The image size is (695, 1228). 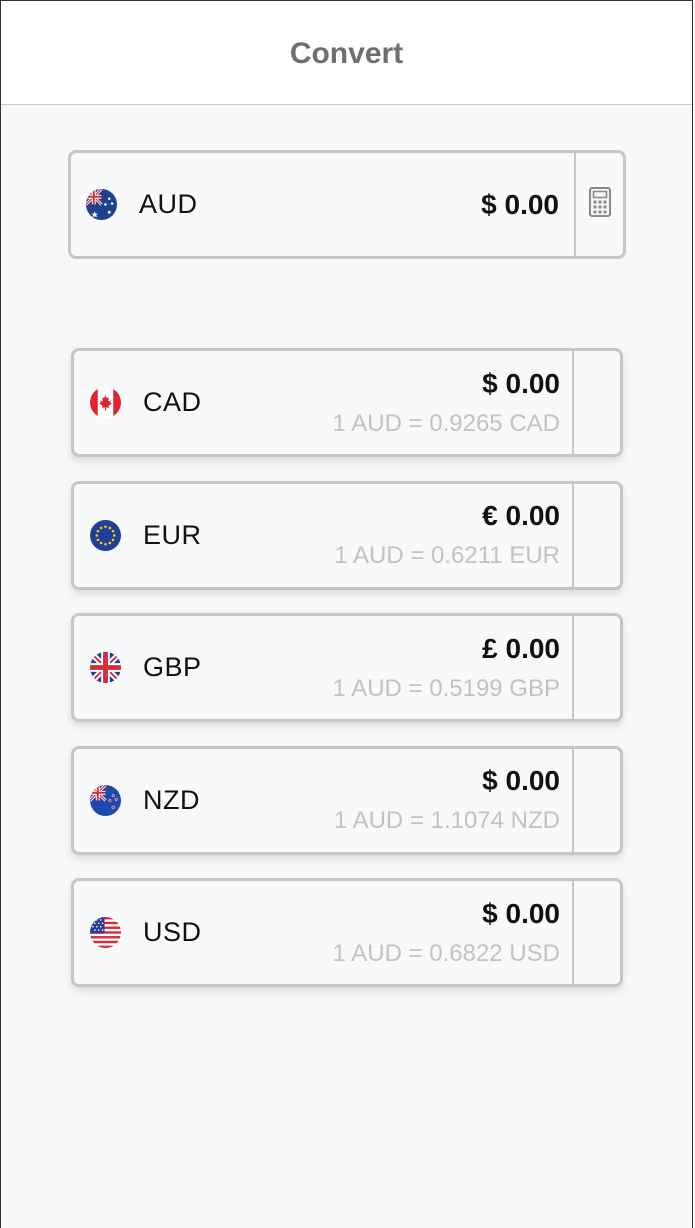 I want to click on currency-row-eur: EUR € 0.00 1 AUD = 0.6211 EUR, so click(x=347, y=535).